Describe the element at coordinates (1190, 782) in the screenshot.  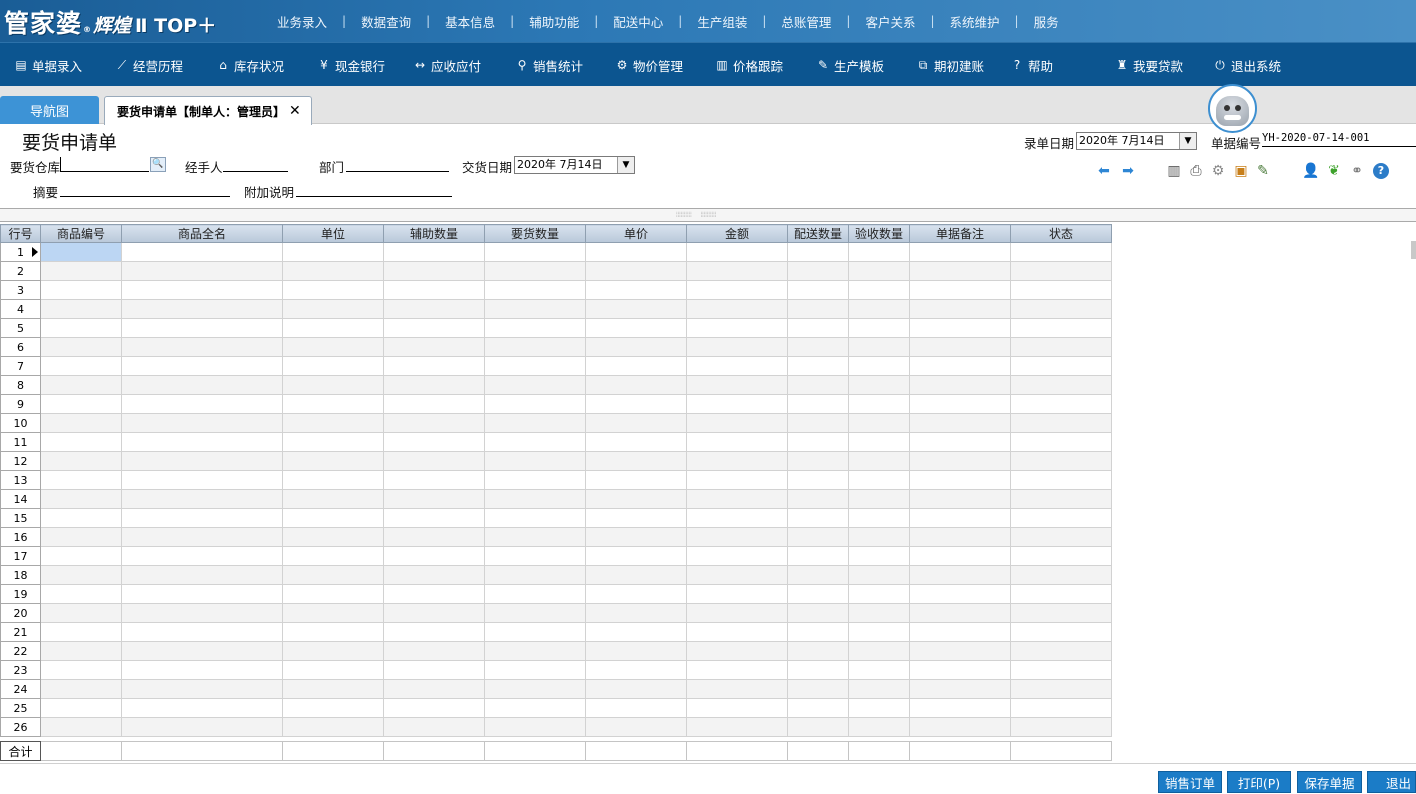
I see `sales-order-button: 销售订单` at that location.